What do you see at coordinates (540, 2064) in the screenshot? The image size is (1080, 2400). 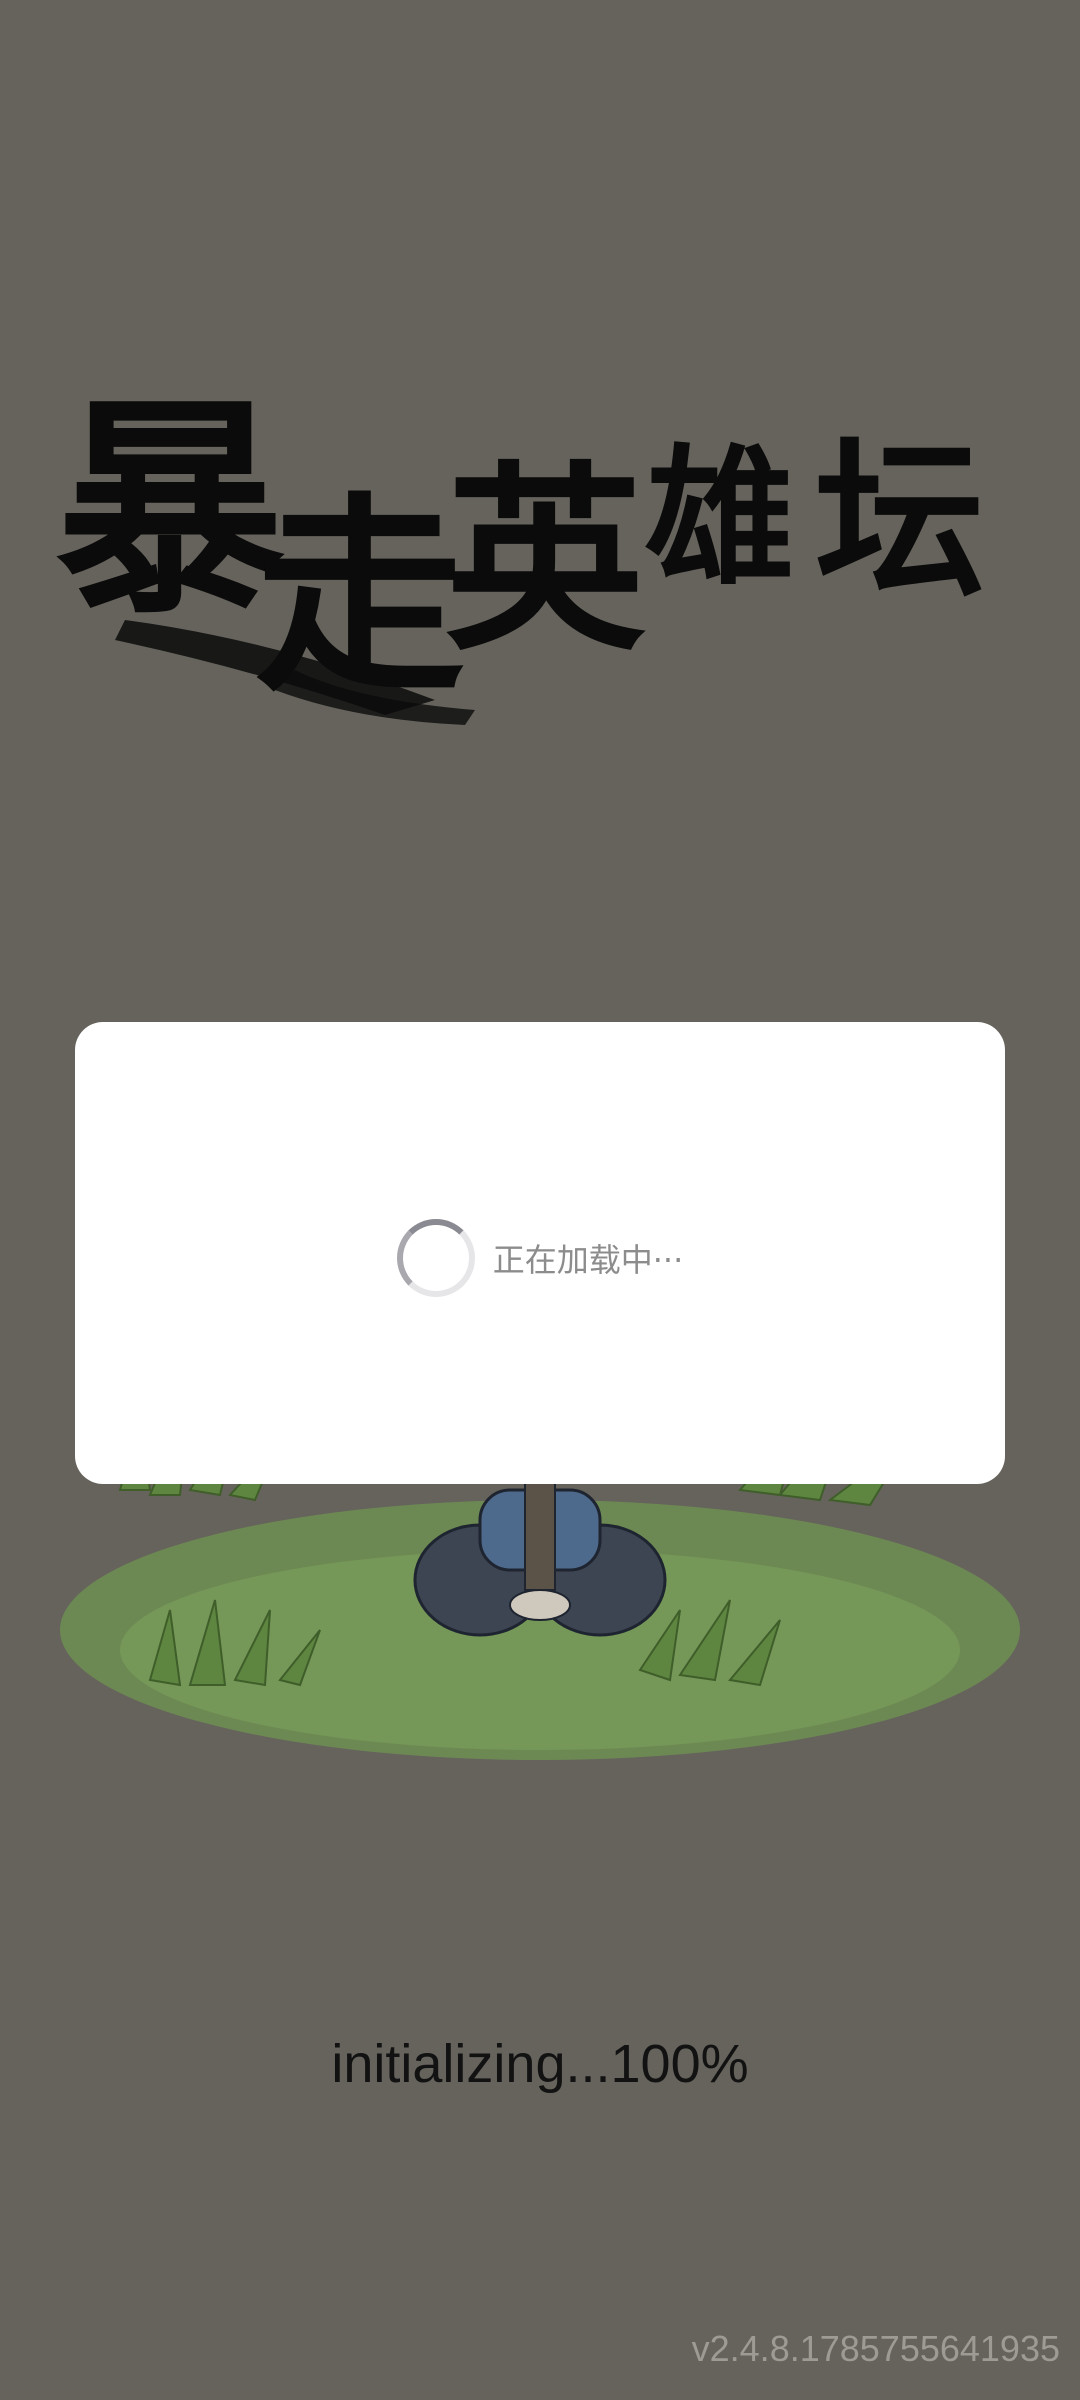 I see `initializing-status: initializing...100%` at bounding box center [540, 2064].